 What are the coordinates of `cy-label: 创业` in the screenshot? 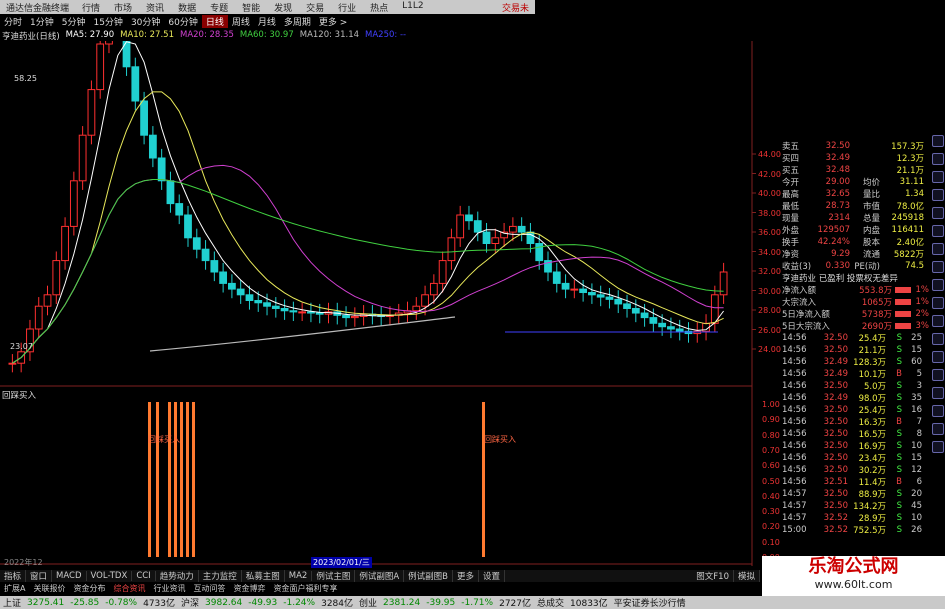 It's located at (368, 602).